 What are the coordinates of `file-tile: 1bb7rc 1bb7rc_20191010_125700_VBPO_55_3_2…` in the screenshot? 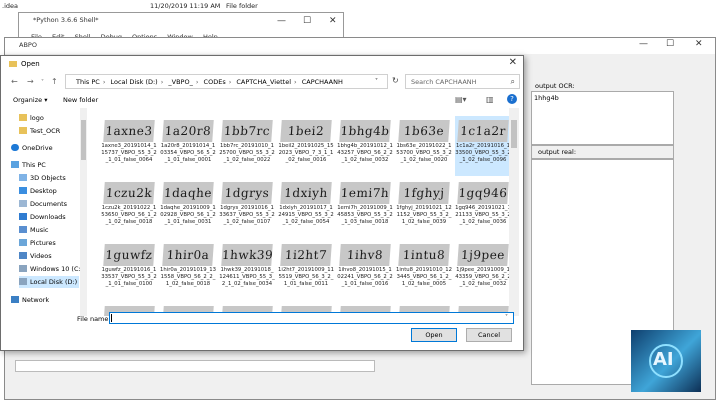 It's located at (247, 146).